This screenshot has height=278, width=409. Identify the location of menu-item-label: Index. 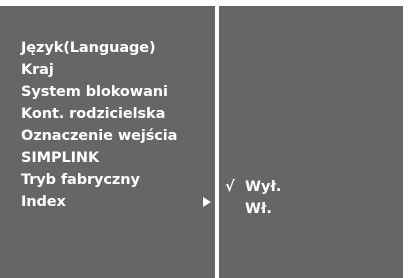
(43, 202).